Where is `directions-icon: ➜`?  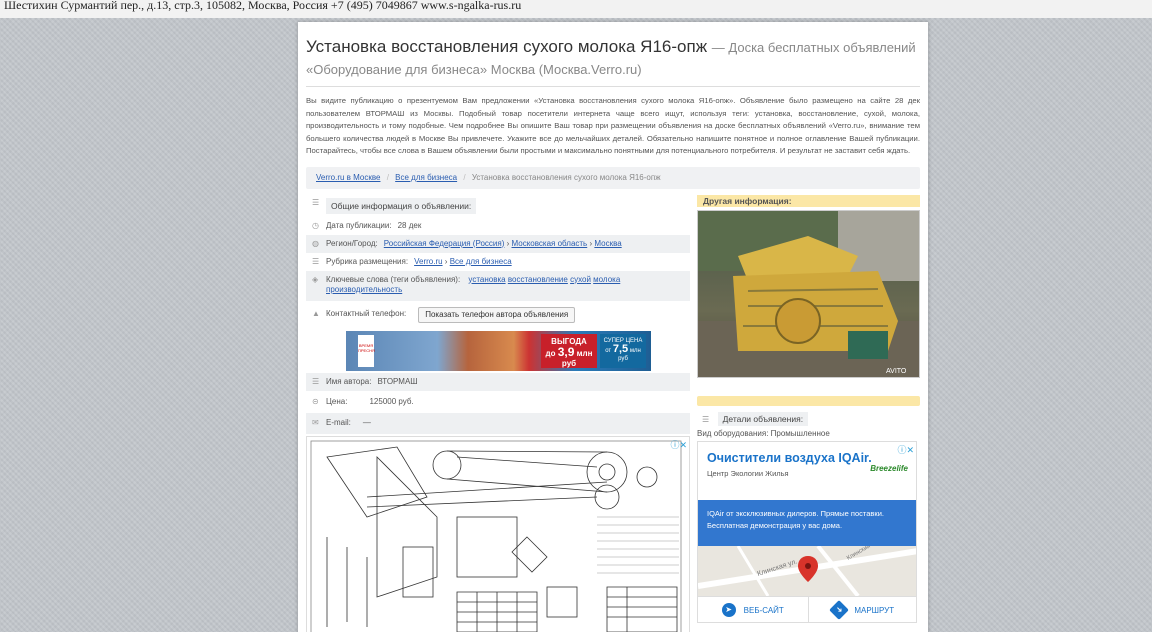
directions-icon: ➜ is located at coordinates (839, 610).